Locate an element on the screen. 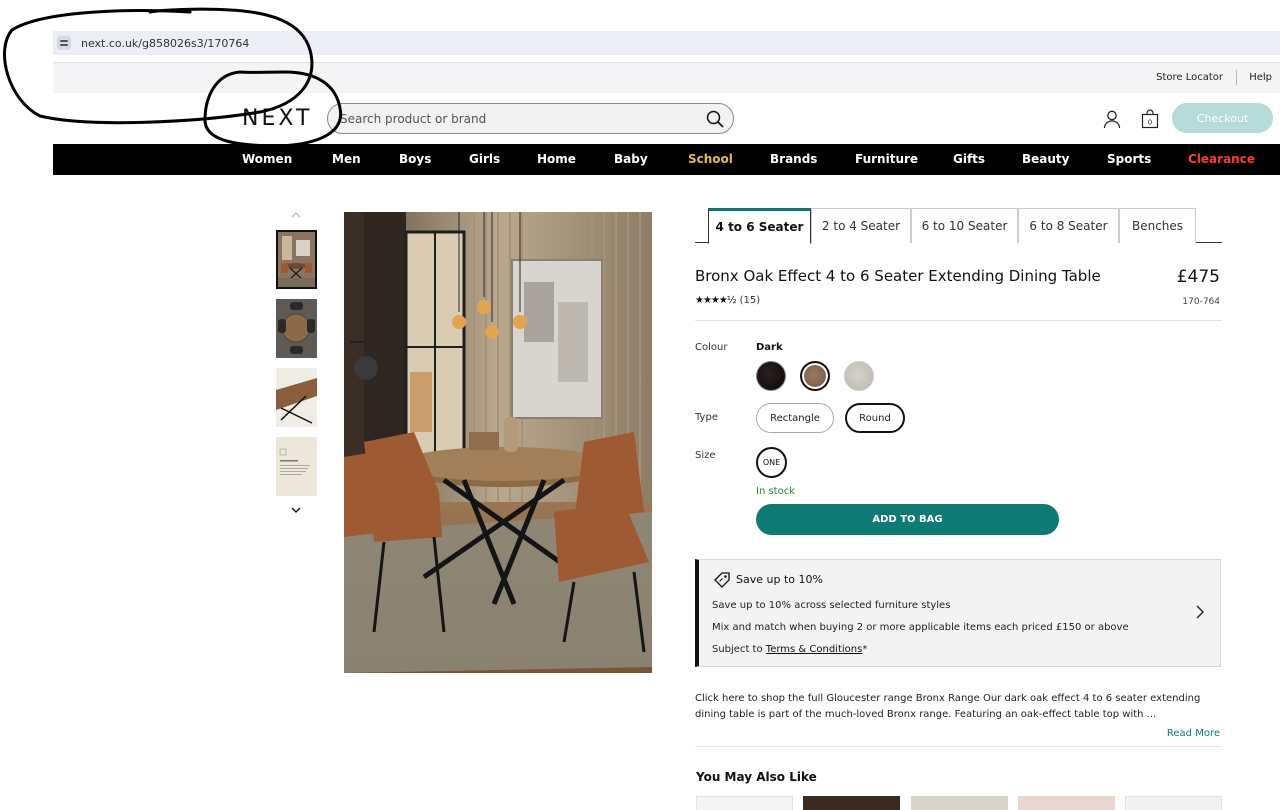  type-label: Type is located at coordinates (706, 417).